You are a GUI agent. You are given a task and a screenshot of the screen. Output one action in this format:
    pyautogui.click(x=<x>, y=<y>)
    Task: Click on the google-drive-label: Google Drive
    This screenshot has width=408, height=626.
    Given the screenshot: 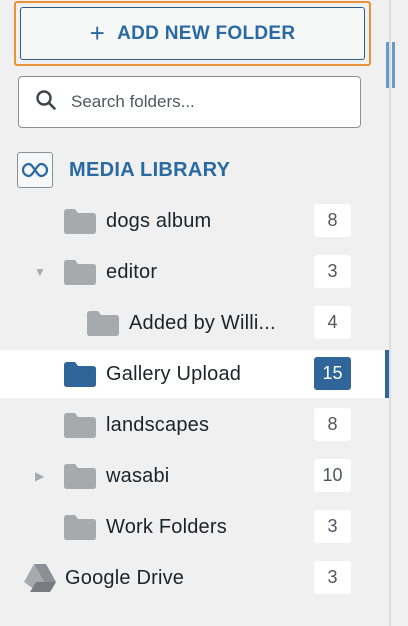 What is the action you would take?
    pyautogui.click(x=125, y=577)
    